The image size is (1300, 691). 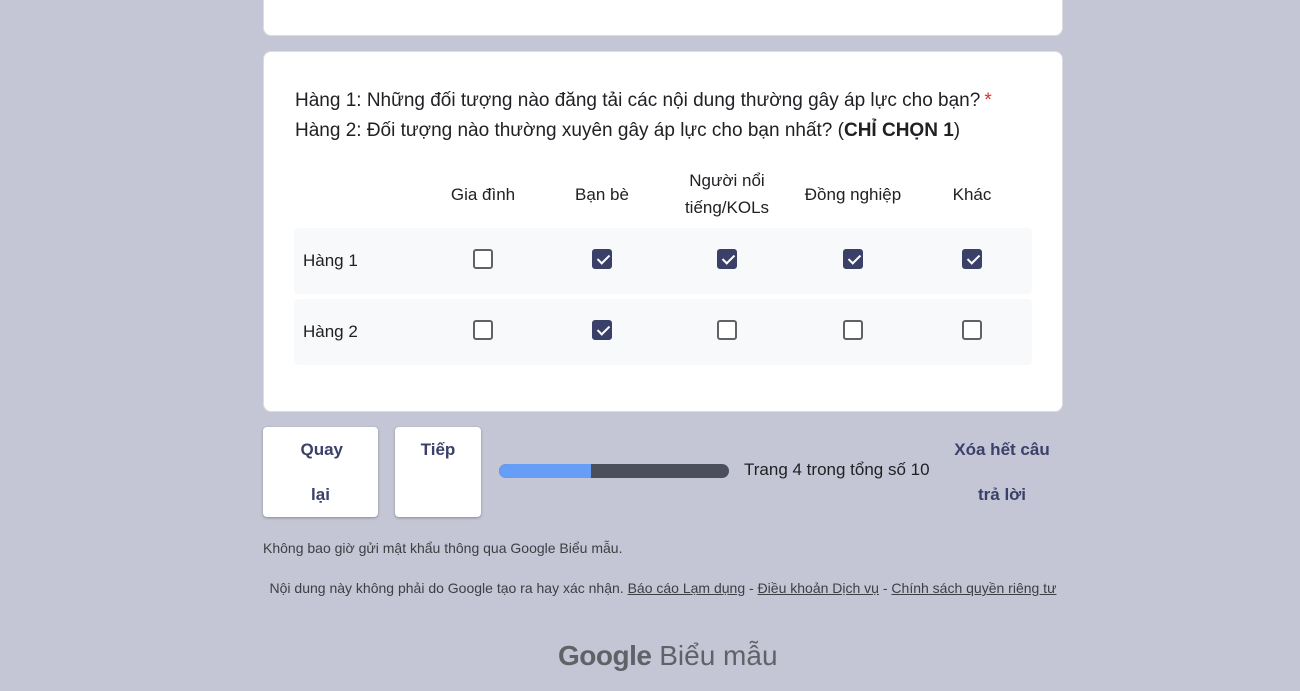 What do you see at coordinates (973, 588) in the screenshot?
I see `privacy-link: Chính sách quyền riêng tư` at bounding box center [973, 588].